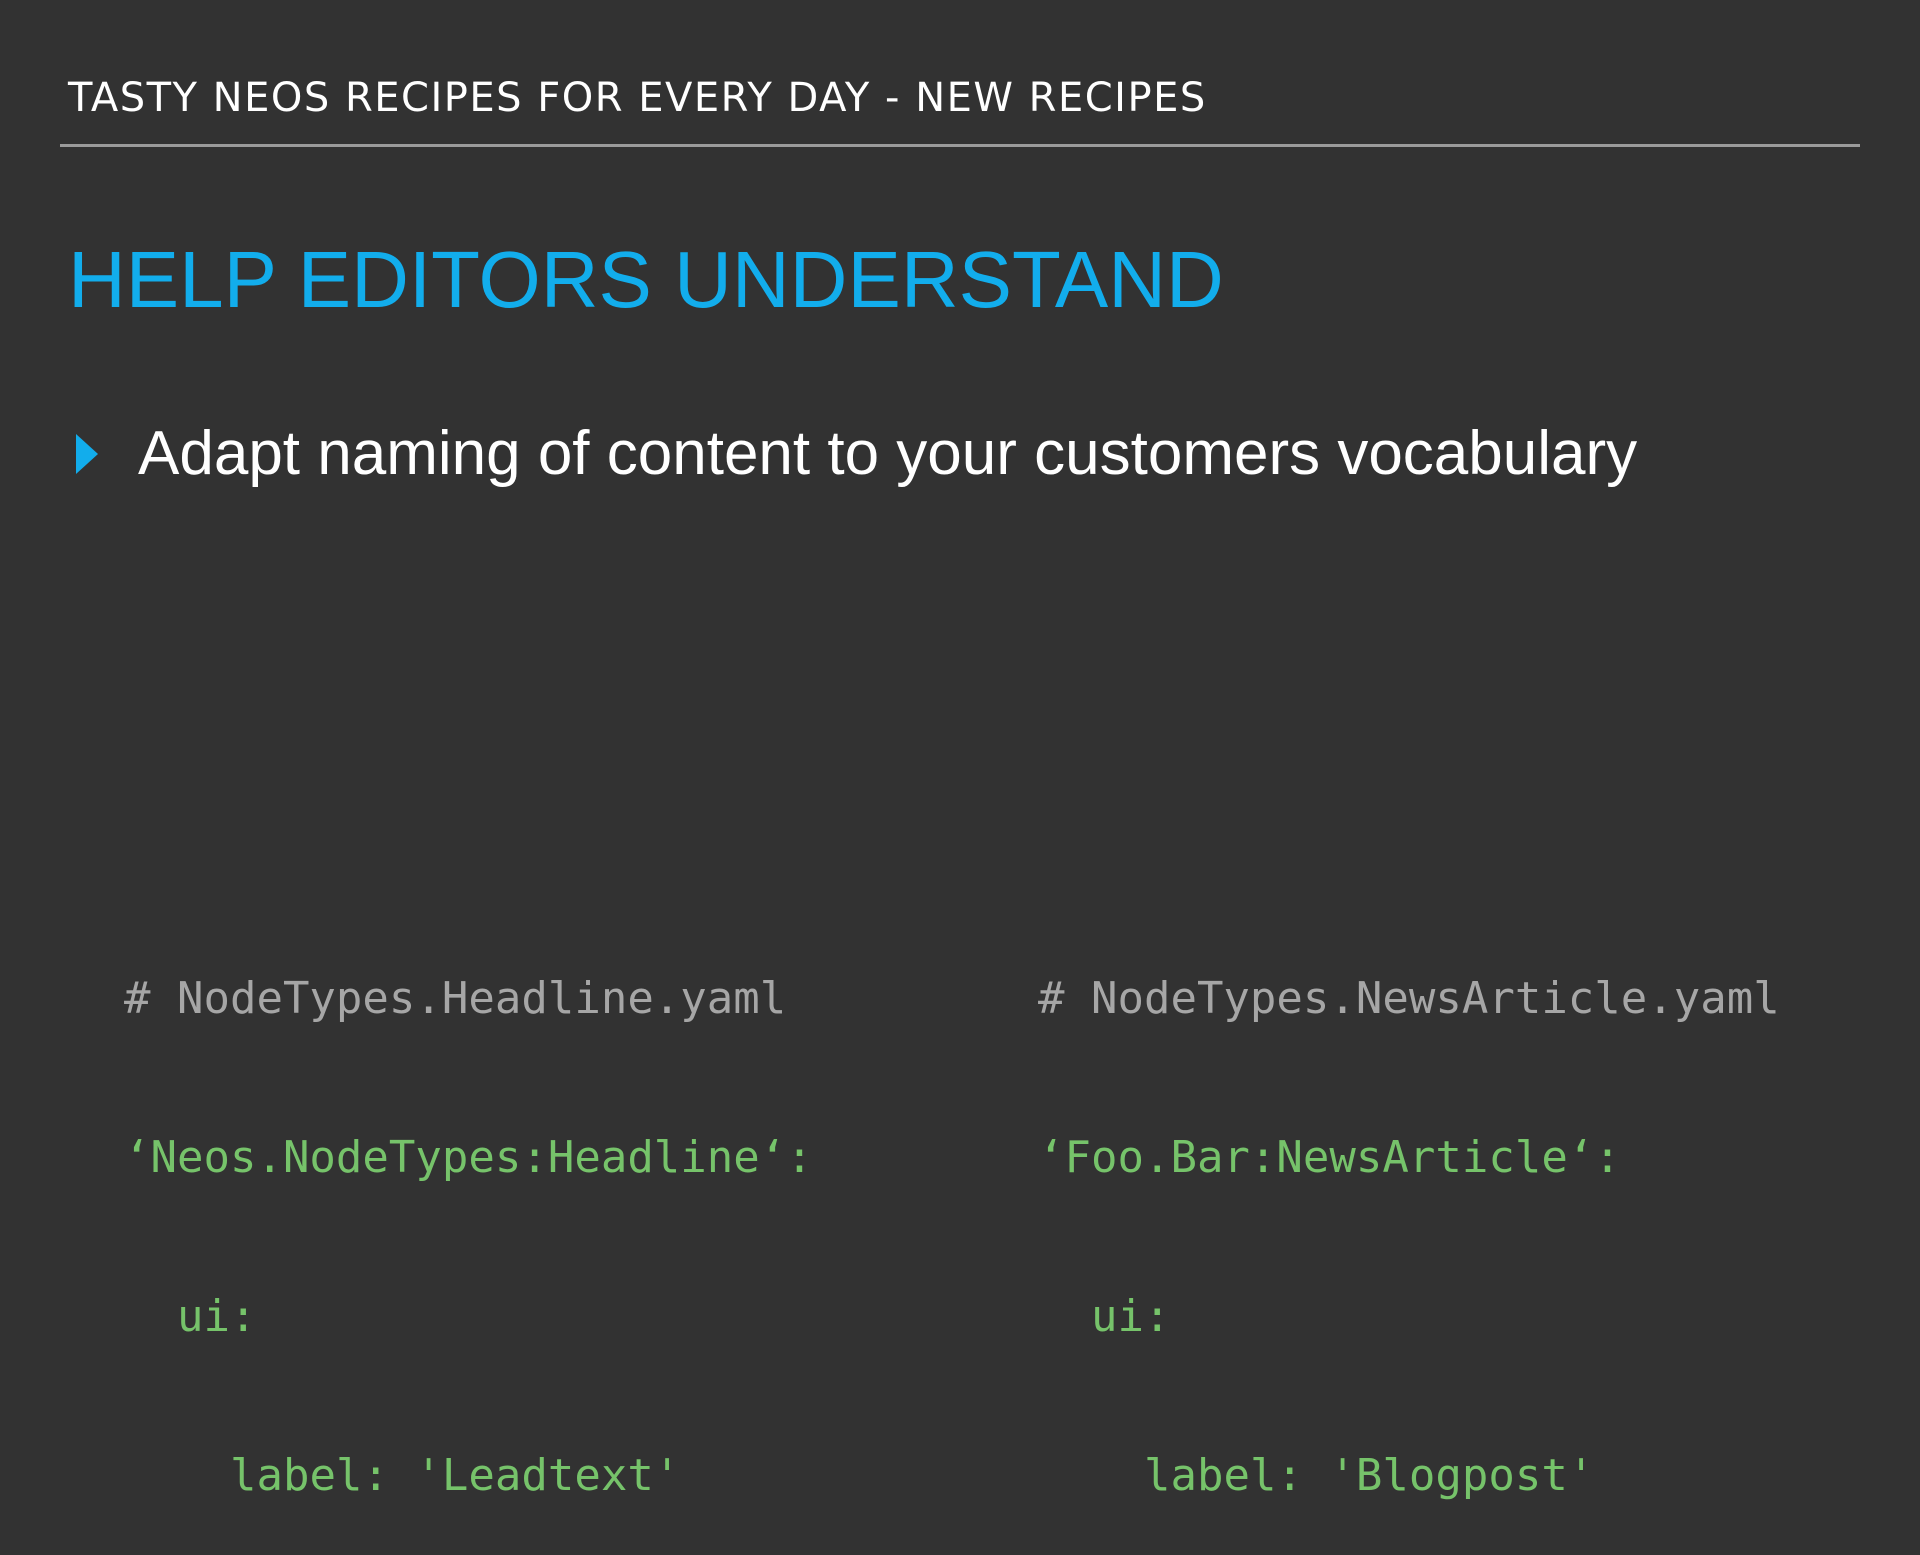 The width and height of the screenshot is (1920, 1555). Describe the element at coordinates (960, 145) in the screenshot. I see `header-divider` at that location.